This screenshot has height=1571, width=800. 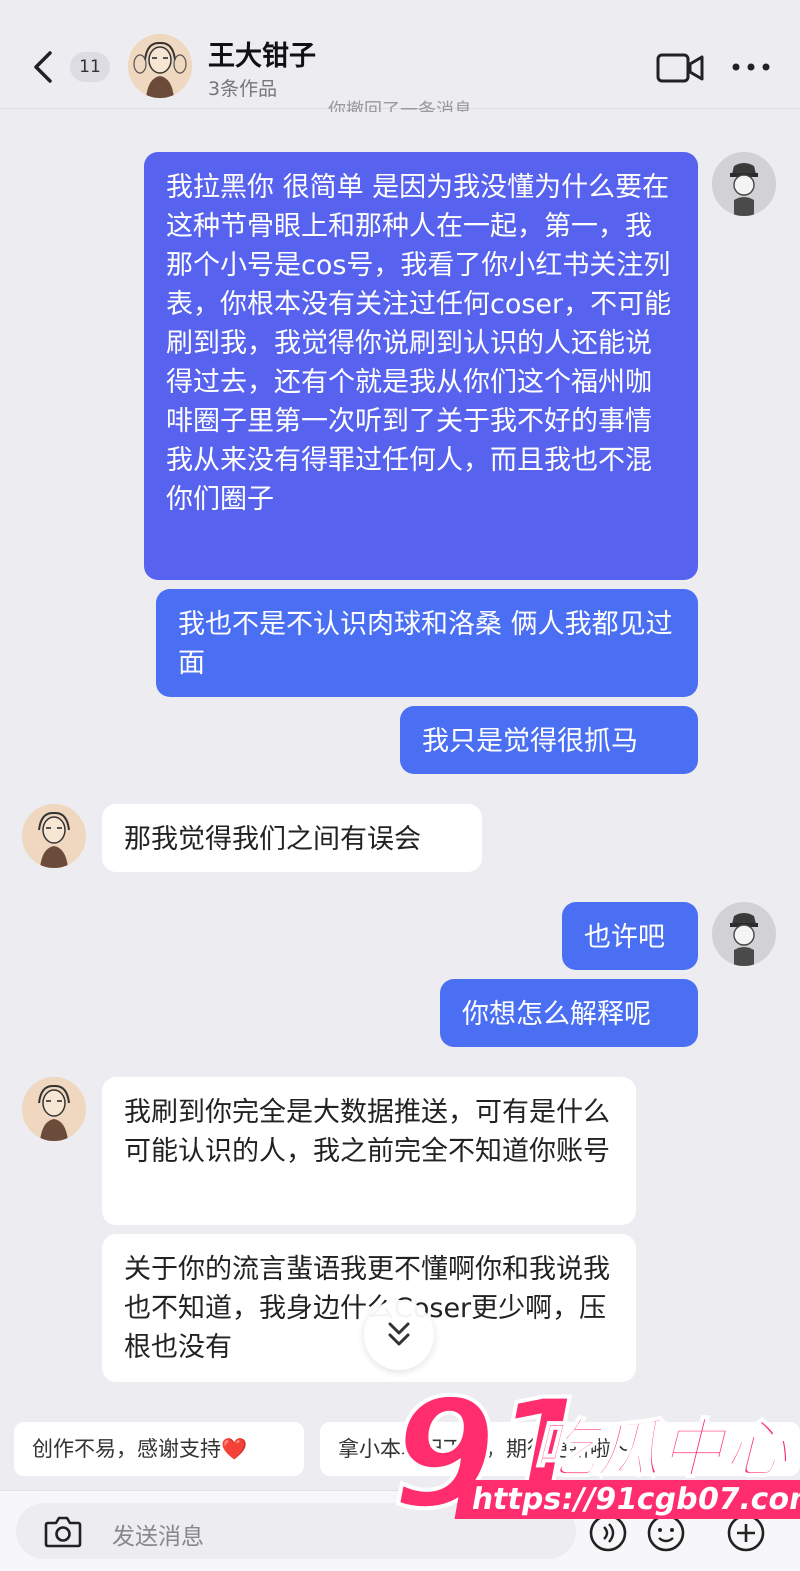 I want to click on message-bubble-sent: 也许吧, so click(x=630, y=936).